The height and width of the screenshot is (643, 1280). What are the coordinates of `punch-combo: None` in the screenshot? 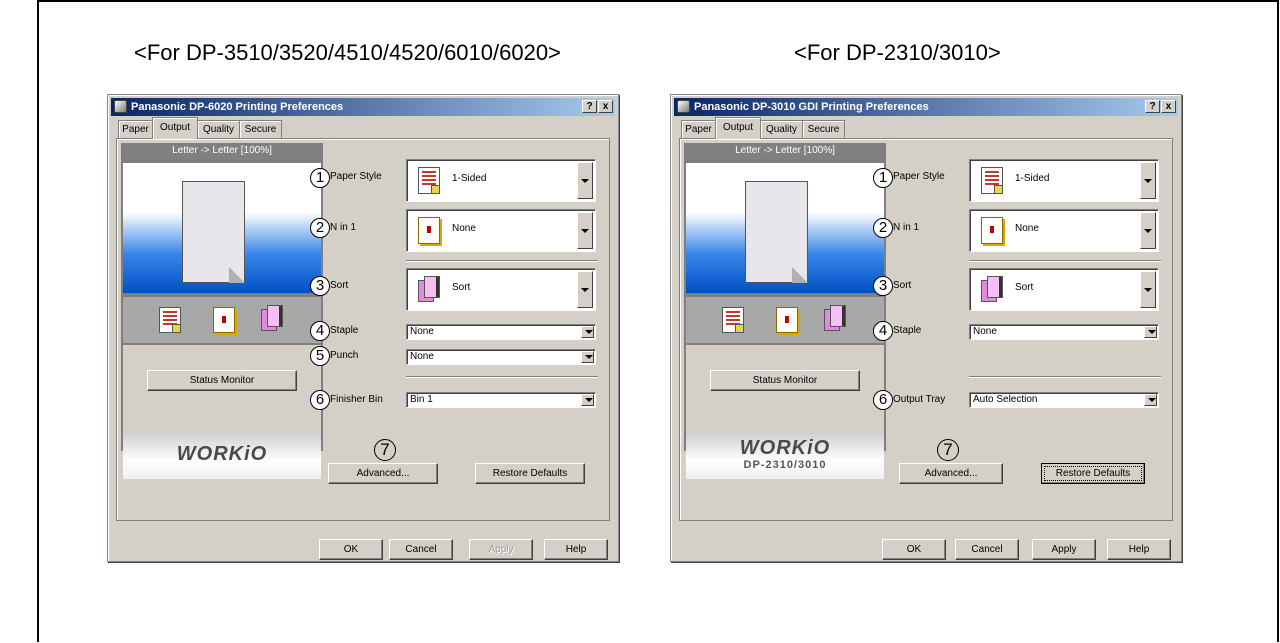 It's located at (501, 357).